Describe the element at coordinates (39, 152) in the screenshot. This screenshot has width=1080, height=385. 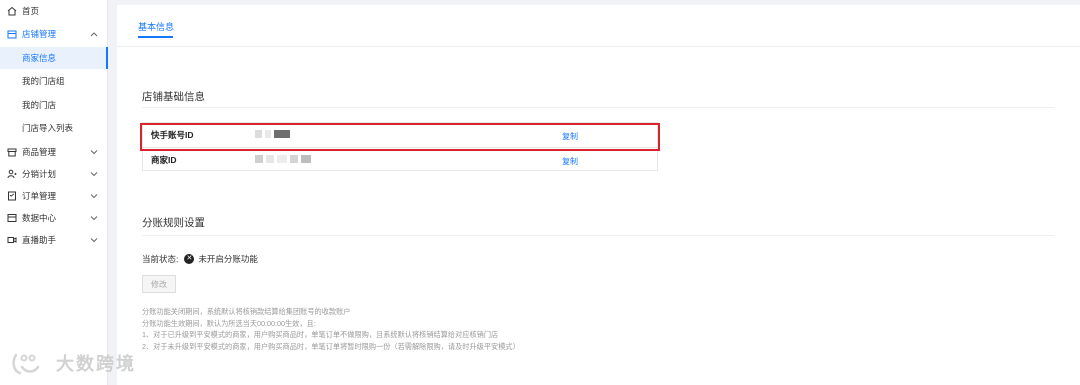
I see `sidebar-item-label: 商品管理` at that location.